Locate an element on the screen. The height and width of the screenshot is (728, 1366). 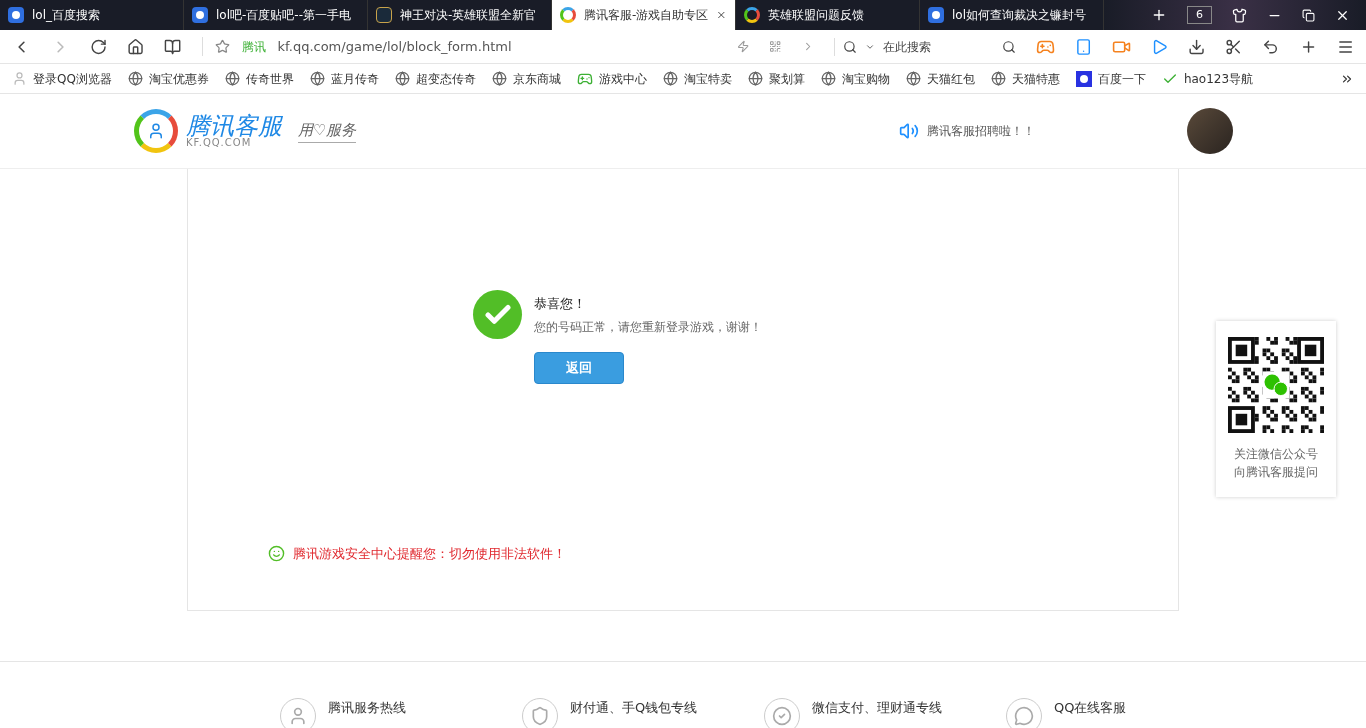
search-field: 在此搜索 is located at coordinates (925, 46).